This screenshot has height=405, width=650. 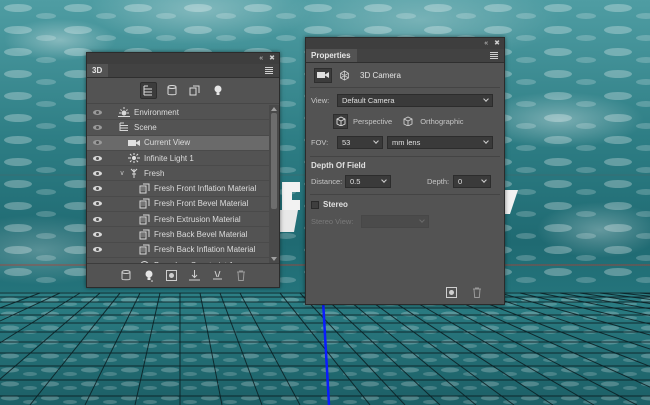 I want to click on material-filter-icon, so click(x=194, y=90).